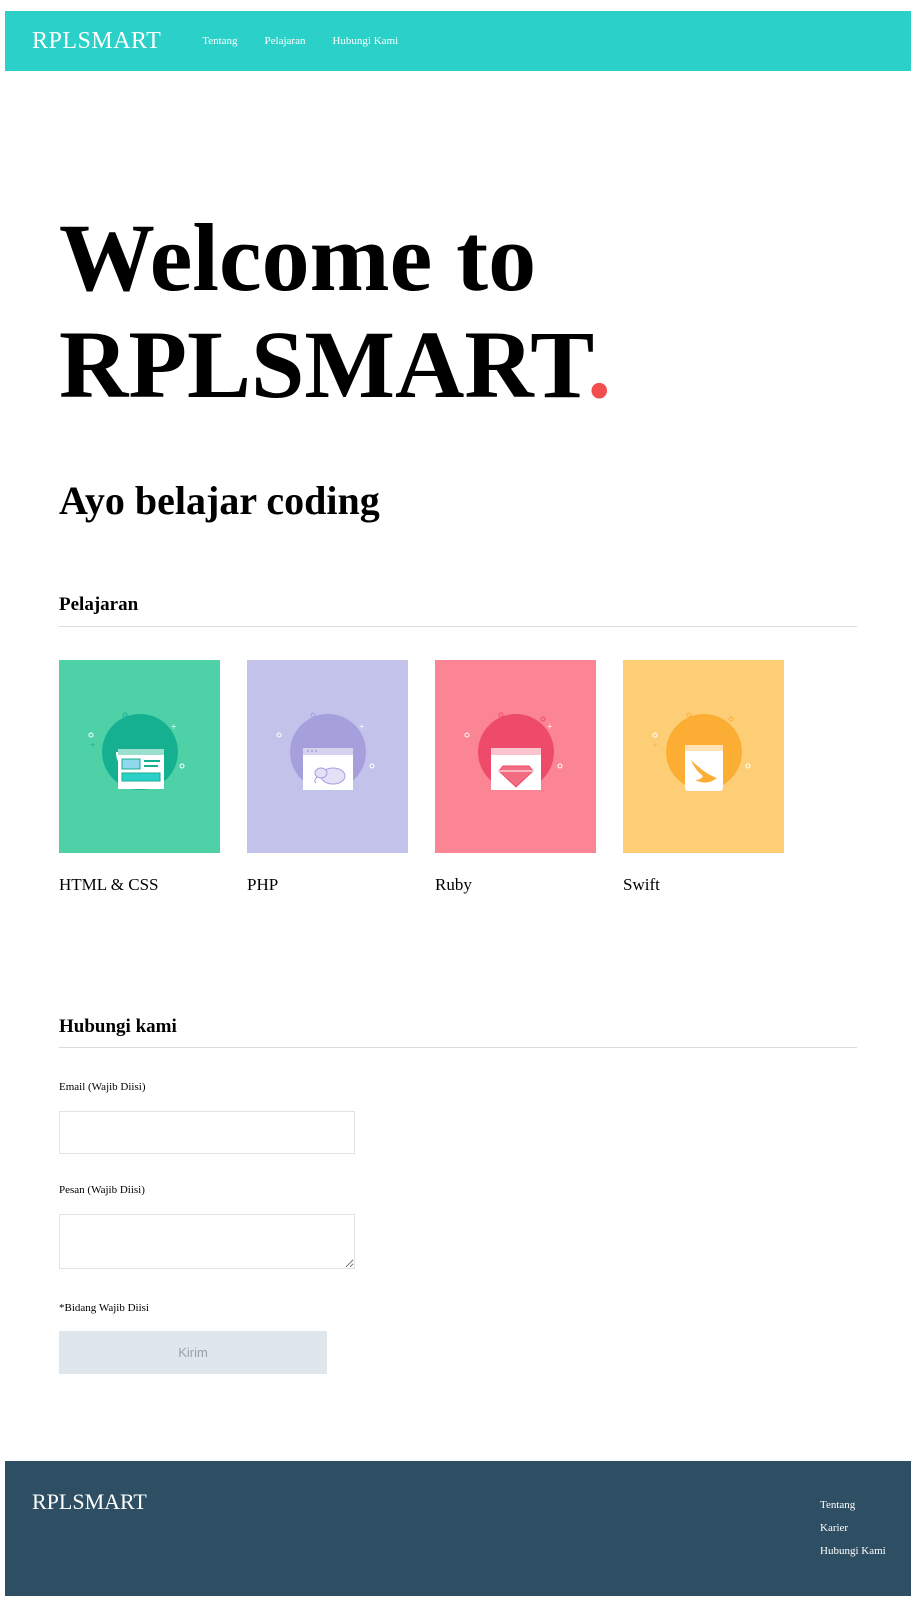 This screenshot has height=1600, width=916. What do you see at coordinates (313, 41) in the screenshot?
I see `header-nav: Tentang Pelajaran Hubungi Kami` at bounding box center [313, 41].